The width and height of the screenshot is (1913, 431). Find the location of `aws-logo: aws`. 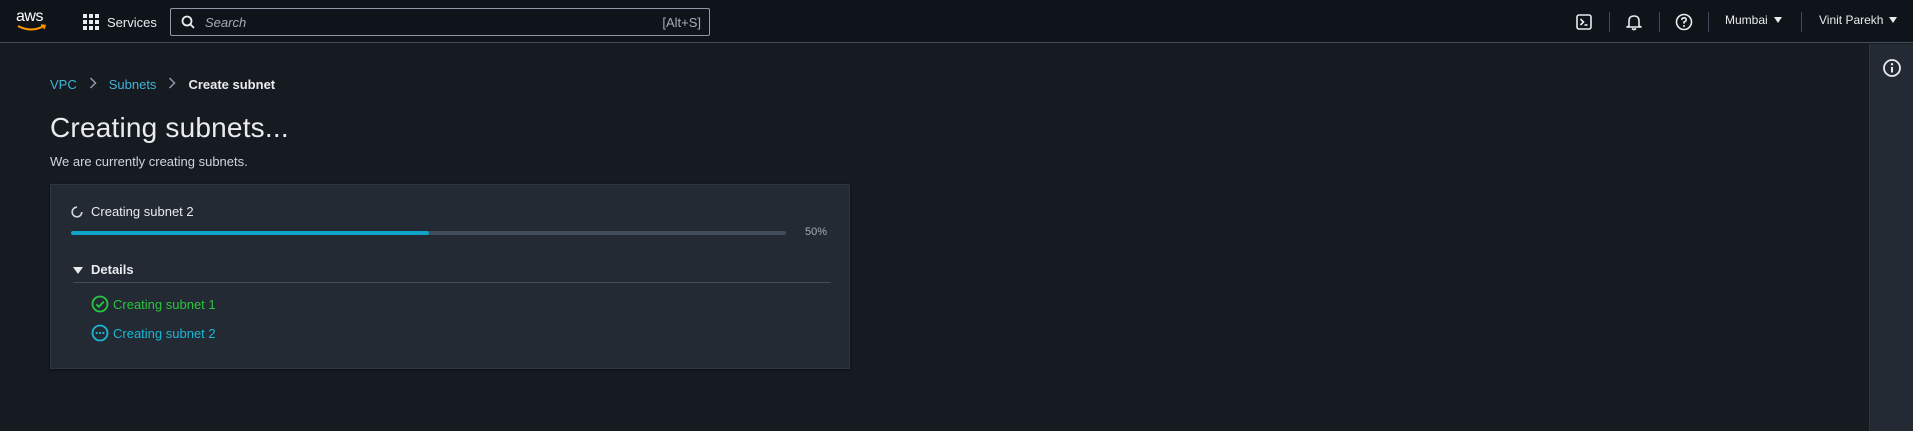

aws-logo: aws is located at coordinates (33, 21).